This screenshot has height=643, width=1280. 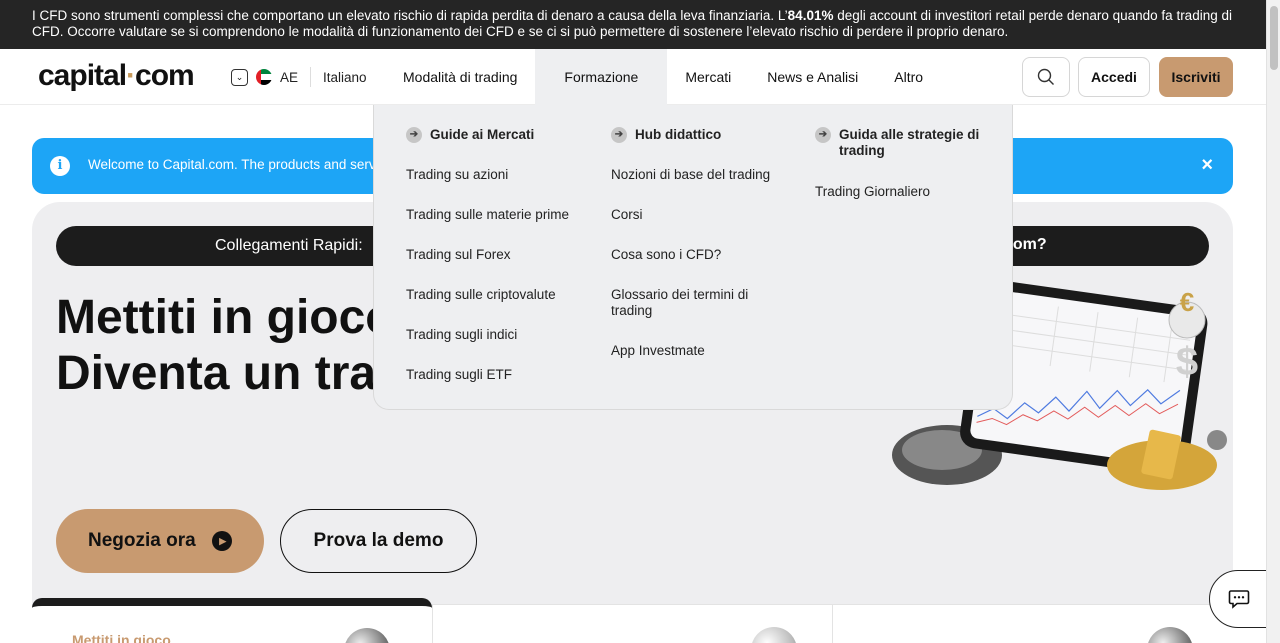 What do you see at coordinates (225, 317) in the screenshot?
I see `hero-title-line-1: Mettiti in gioco` at bounding box center [225, 317].